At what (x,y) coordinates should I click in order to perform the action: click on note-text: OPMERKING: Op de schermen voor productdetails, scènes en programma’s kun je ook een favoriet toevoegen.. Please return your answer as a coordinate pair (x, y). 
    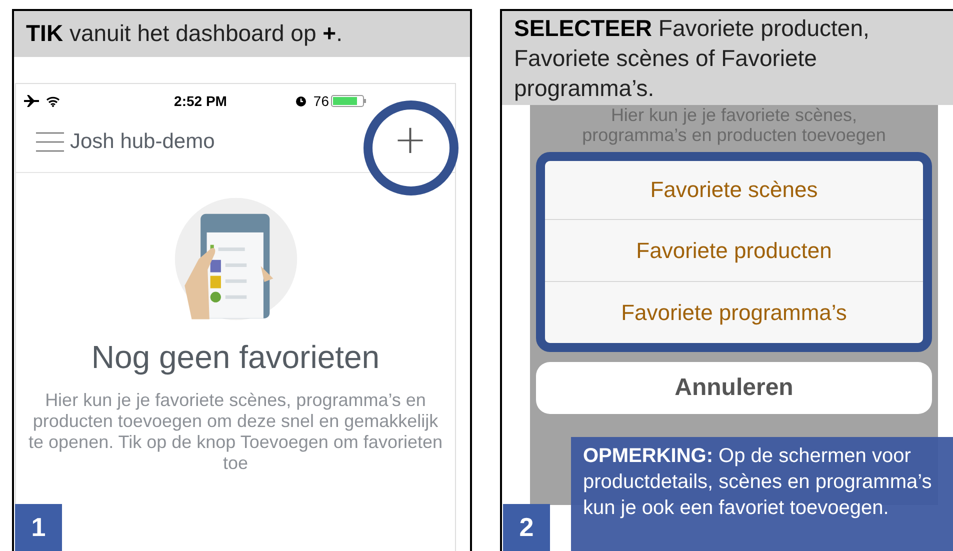
    Looking at the image, I should click on (757, 482).